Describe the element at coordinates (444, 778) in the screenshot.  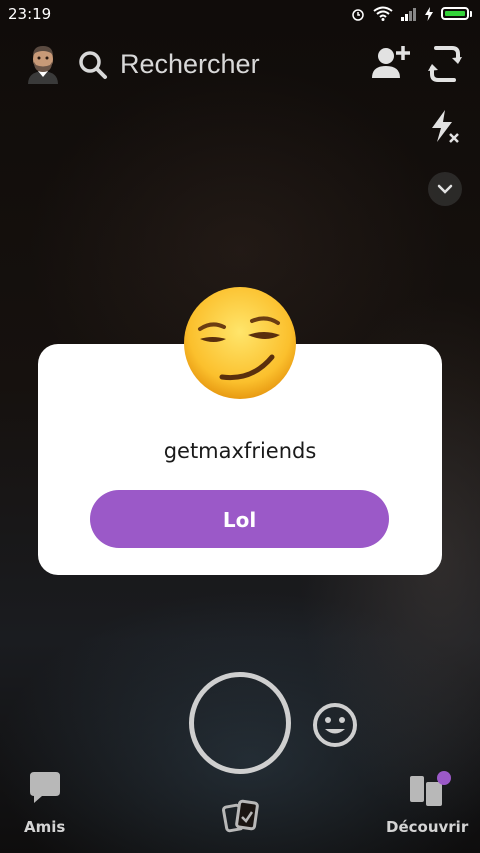
I see `discover-badge` at that location.